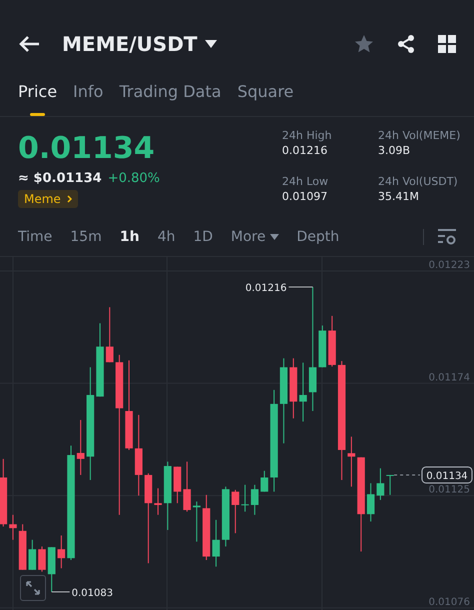 Image resolution: width=474 pixels, height=610 pixels. Describe the element at coordinates (29, 44) in the screenshot. I see `back-icon` at that location.